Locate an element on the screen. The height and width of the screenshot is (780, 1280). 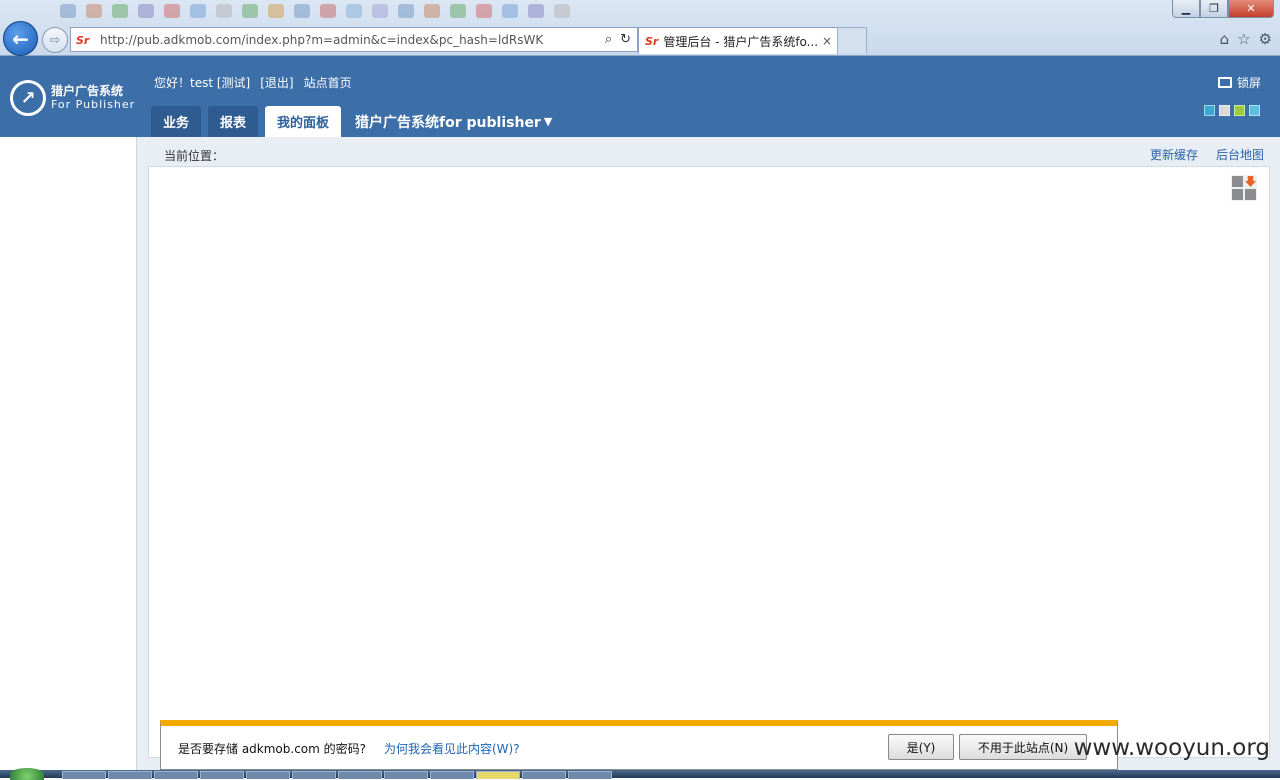
site-home-link: 站点首页 is located at coordinates (328, 82).